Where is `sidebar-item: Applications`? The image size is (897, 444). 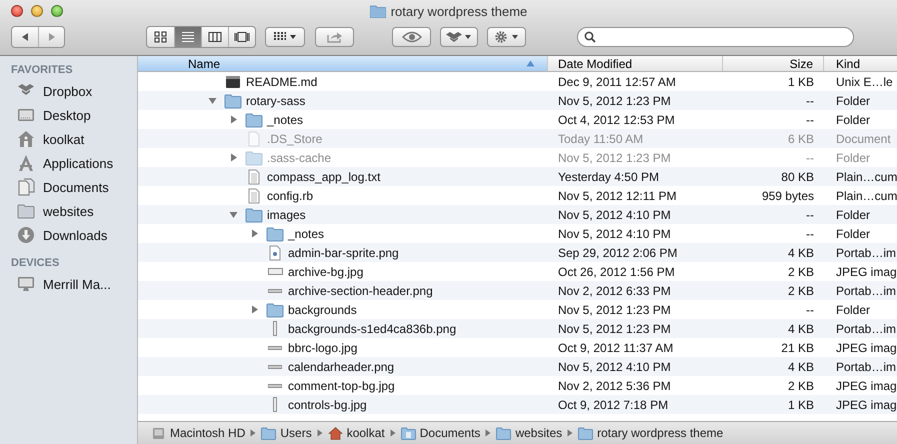 sidebar-item: Applications is located at coordinates (68, 163).